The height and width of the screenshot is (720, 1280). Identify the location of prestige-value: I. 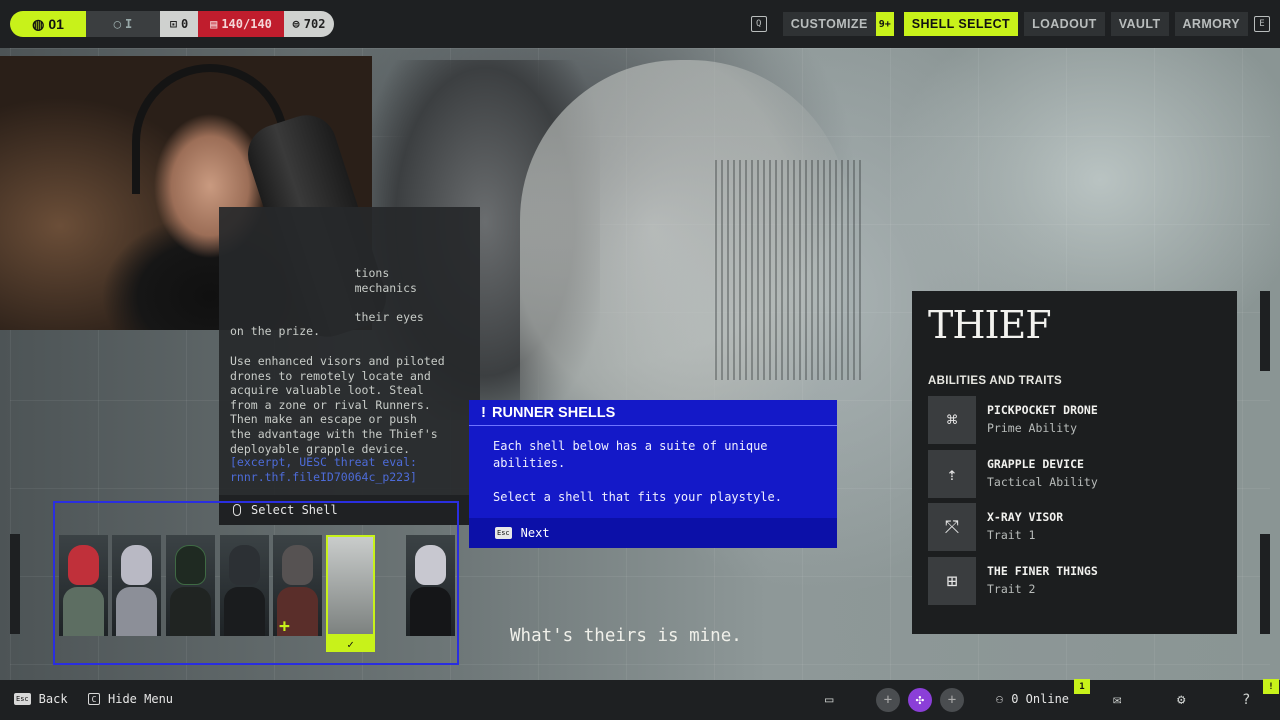
(129, 24).